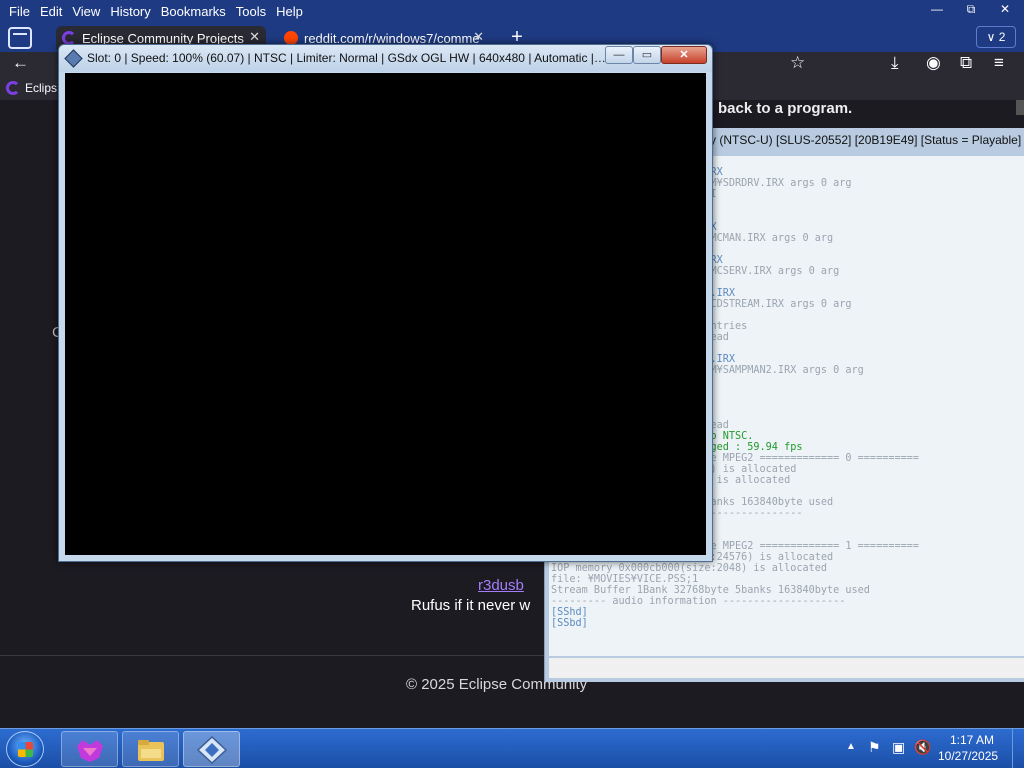 This screenshot has width=1024, height=768. Describe the element at coordinates (41, 88) in the screenshot. I see `bookmark-label: Eclips` at that location.